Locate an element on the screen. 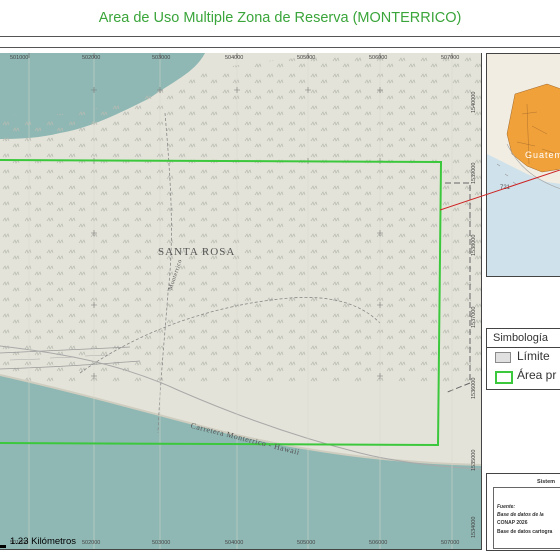  scale-bar-label: 1.23 Kilómetros is located at coordinates (43, 541).